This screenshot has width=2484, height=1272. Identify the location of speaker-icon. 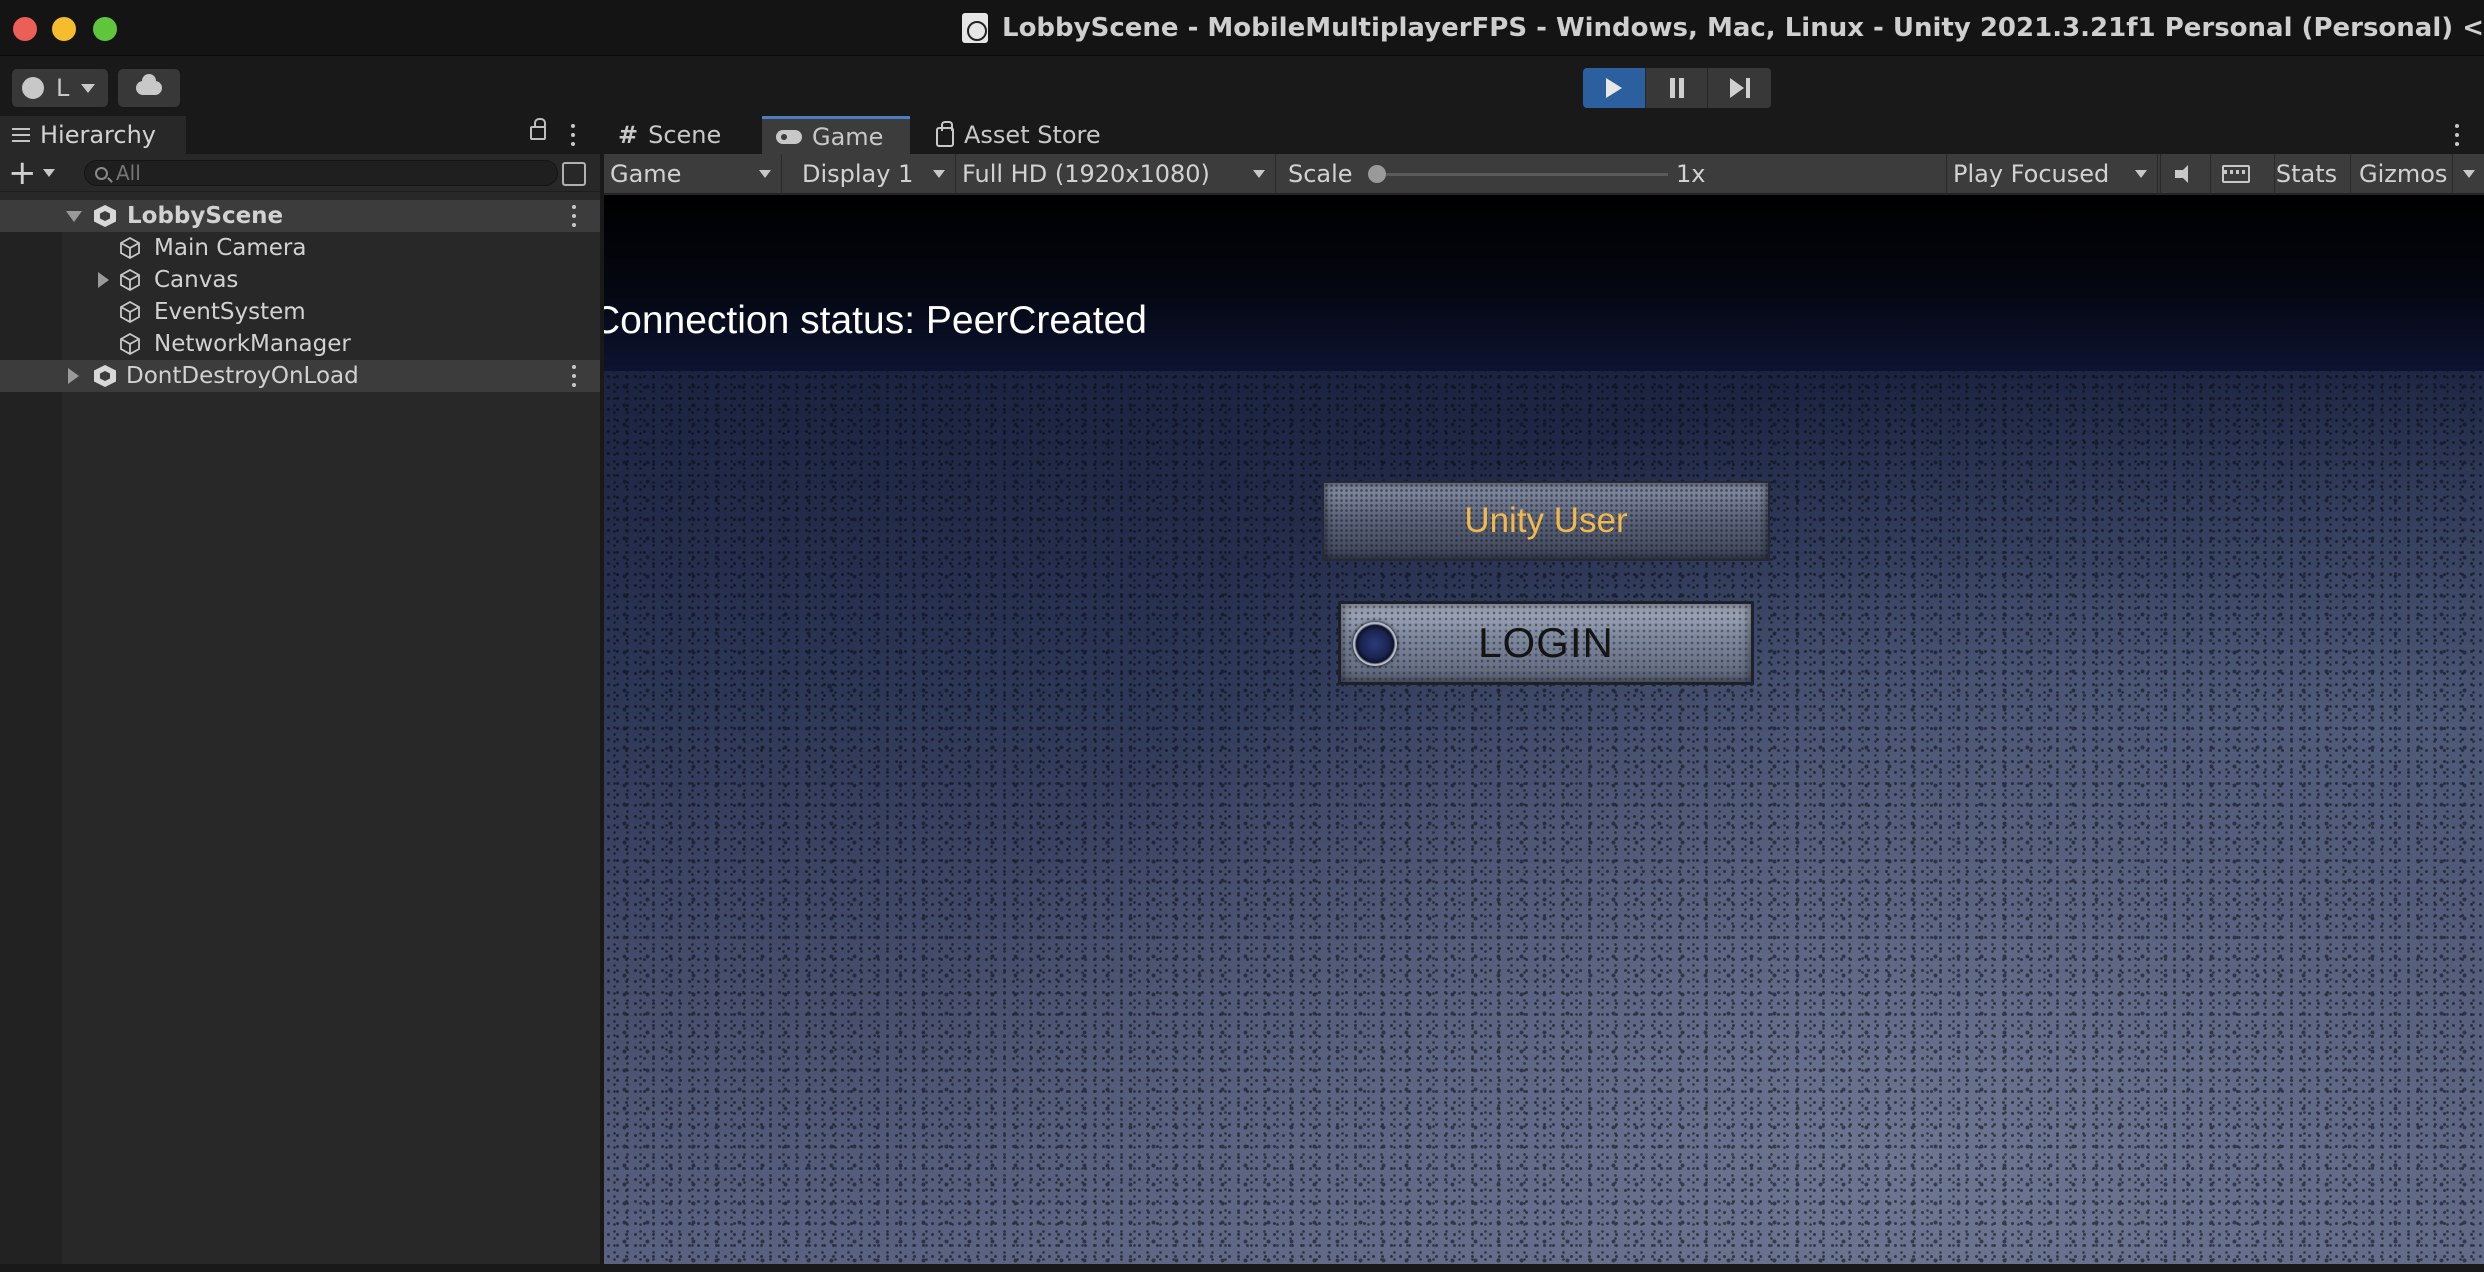
(2185, 174).